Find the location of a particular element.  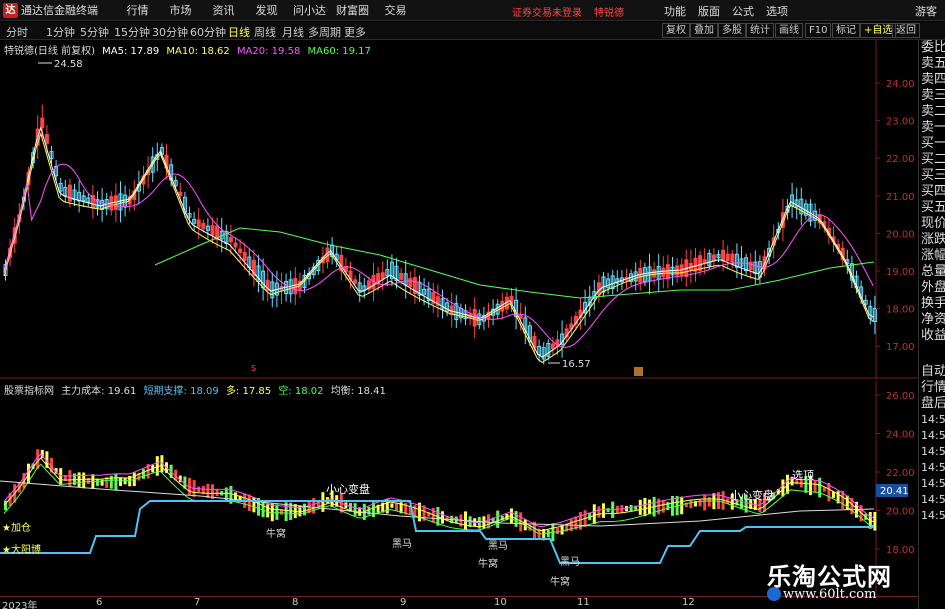

quote-field-label: 买二 is located at coordinates (933, 159).